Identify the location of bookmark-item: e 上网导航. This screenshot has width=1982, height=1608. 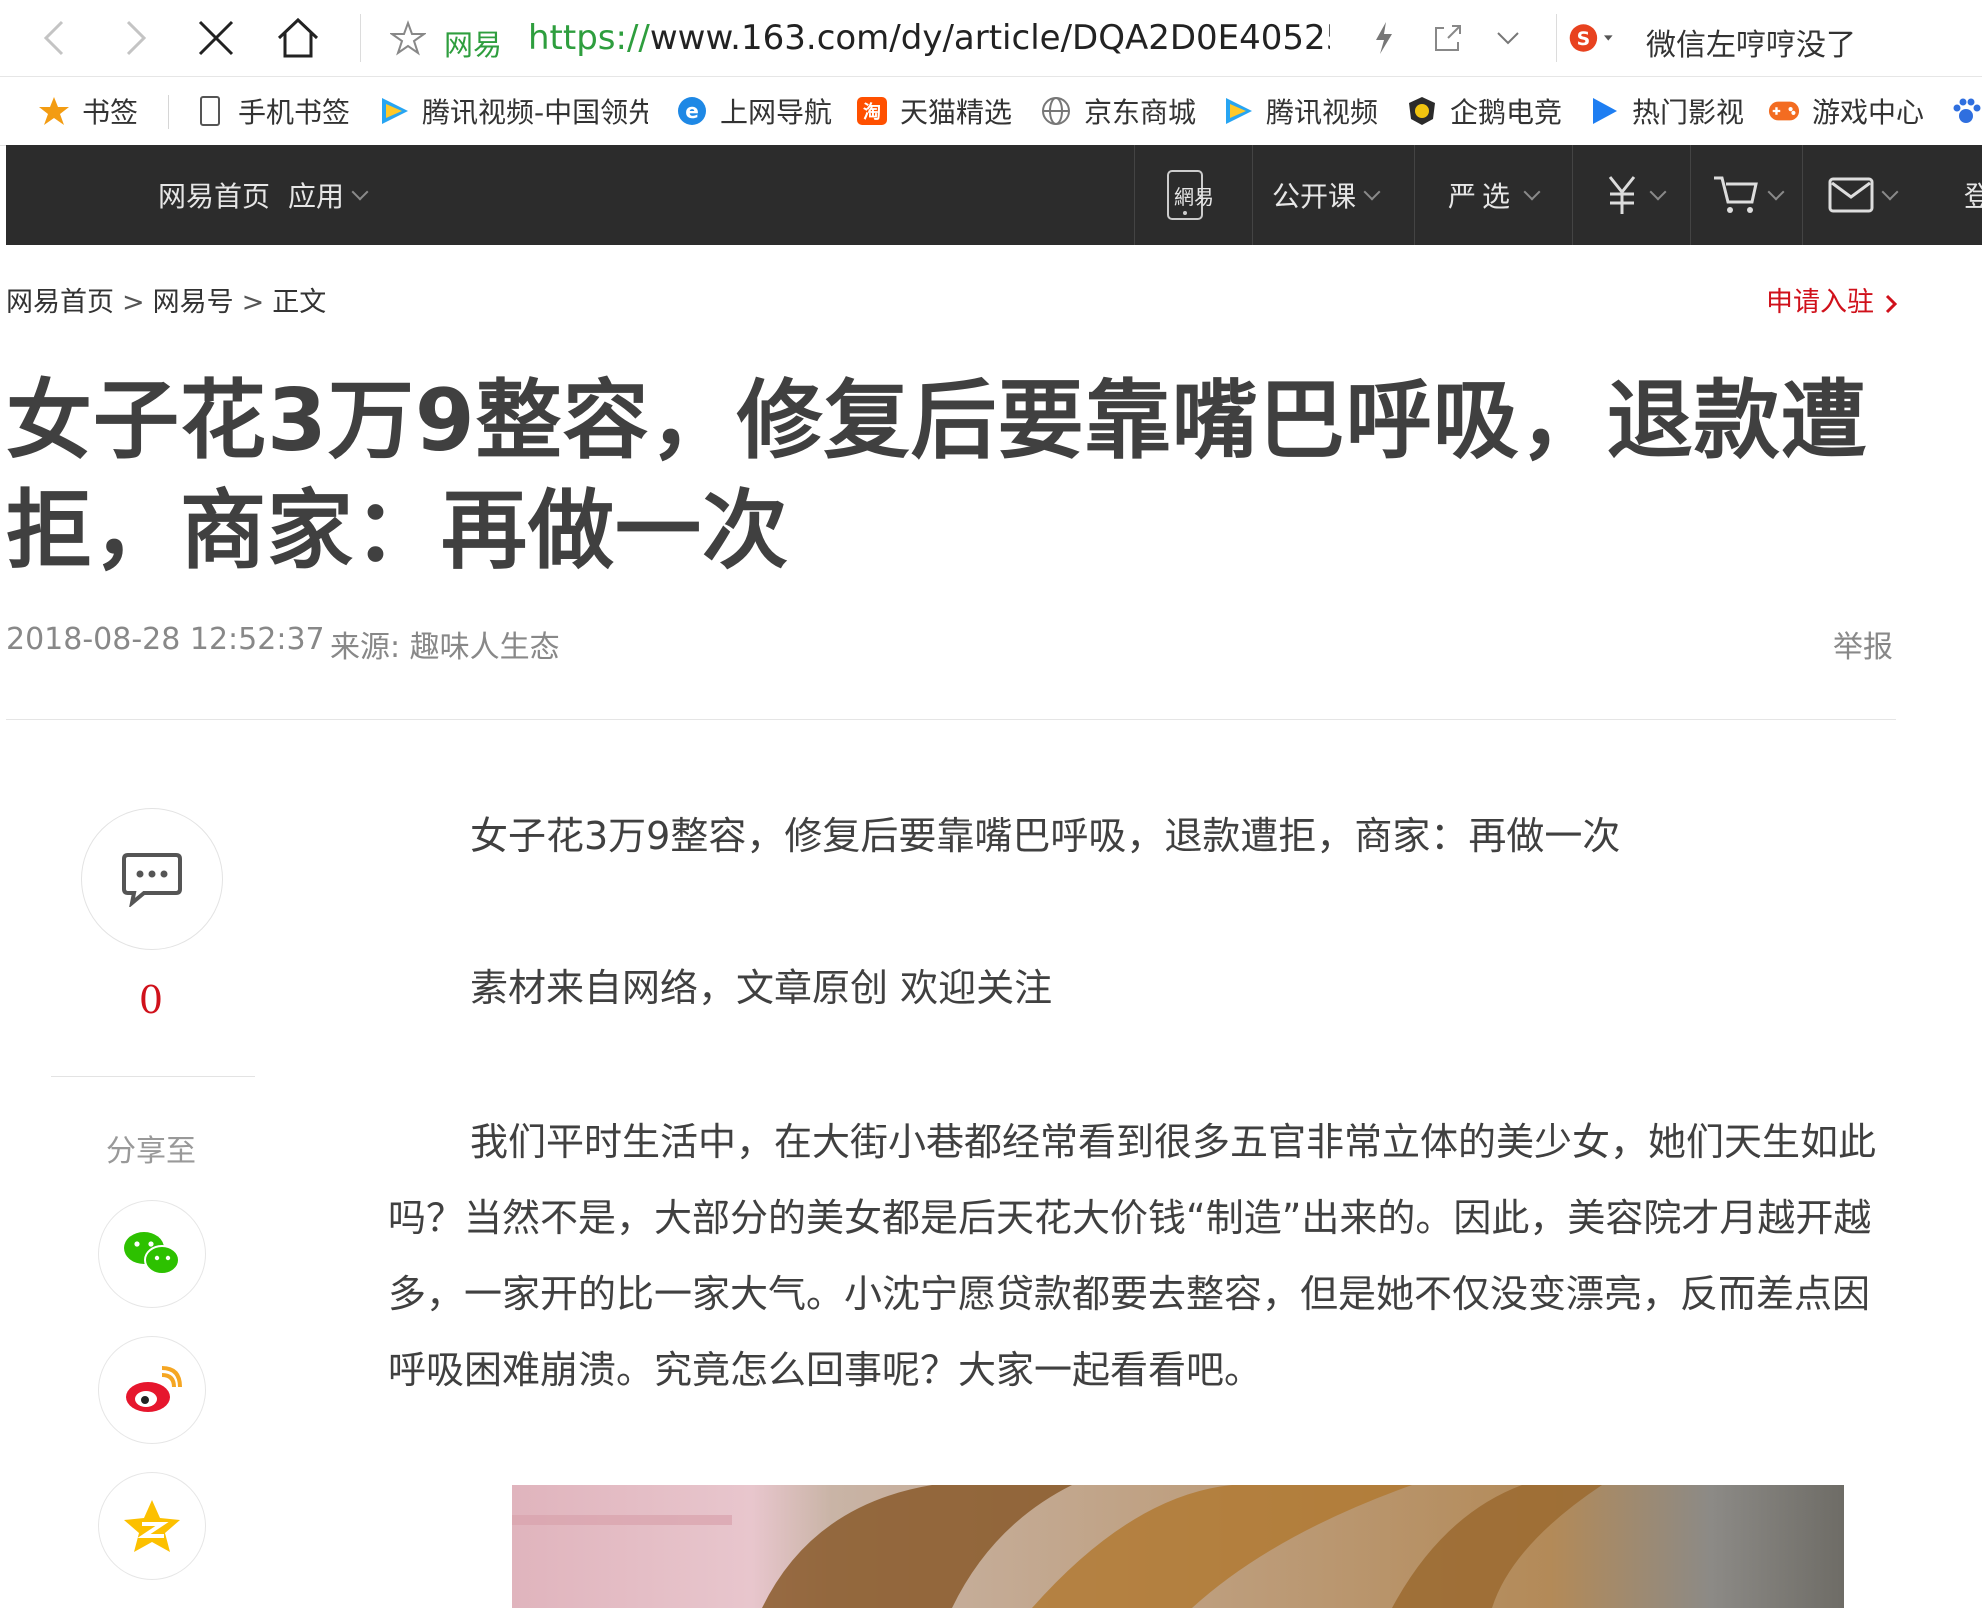
(754, 111).